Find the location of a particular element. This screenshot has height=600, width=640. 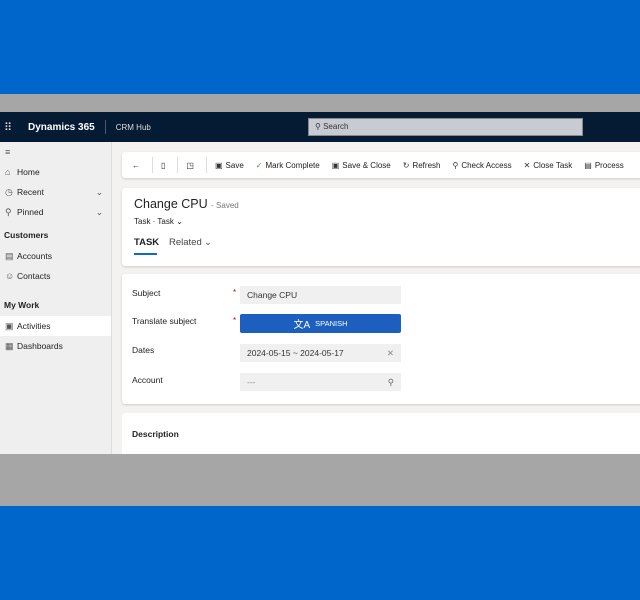

check-icon: ✓ is located at coordinates (259, 165).